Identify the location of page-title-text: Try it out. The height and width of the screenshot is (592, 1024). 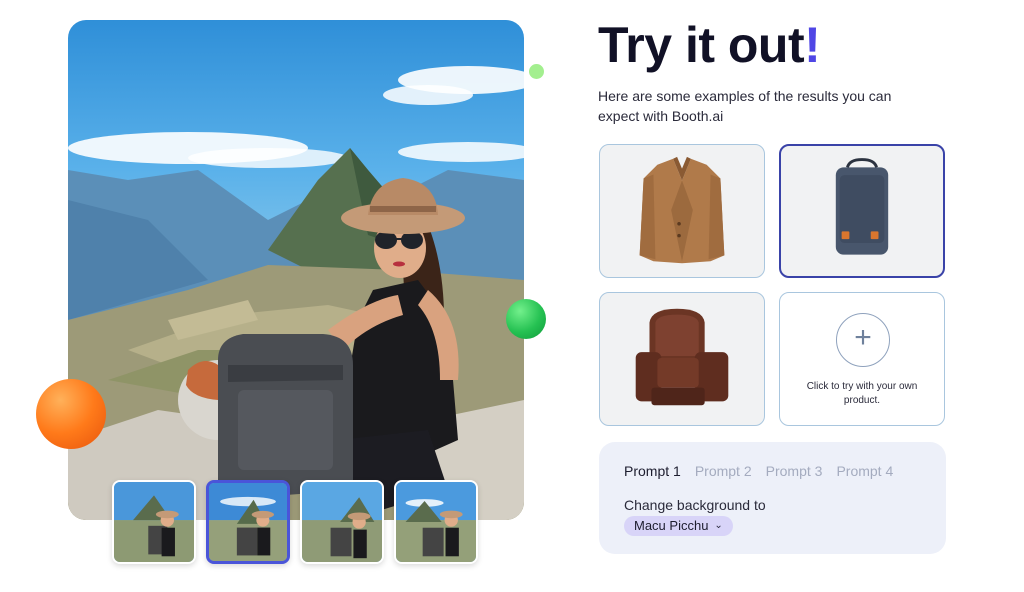
(701, 45).